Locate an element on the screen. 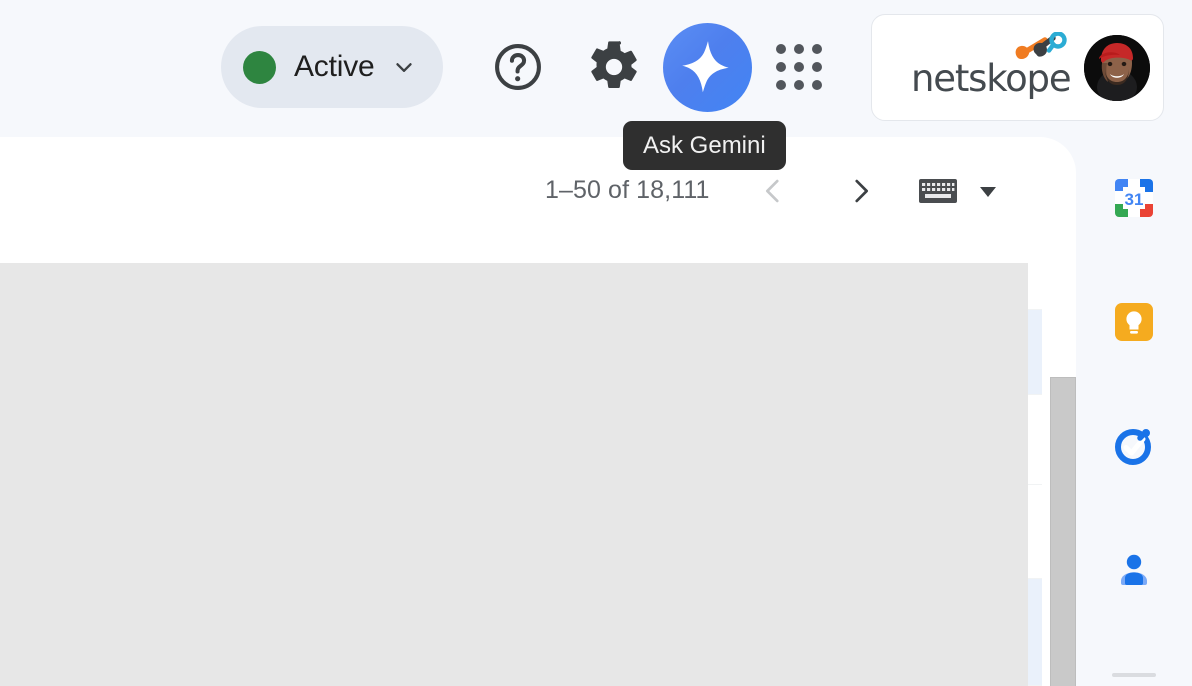  google-apps-button is located at coordinates (799, 67).